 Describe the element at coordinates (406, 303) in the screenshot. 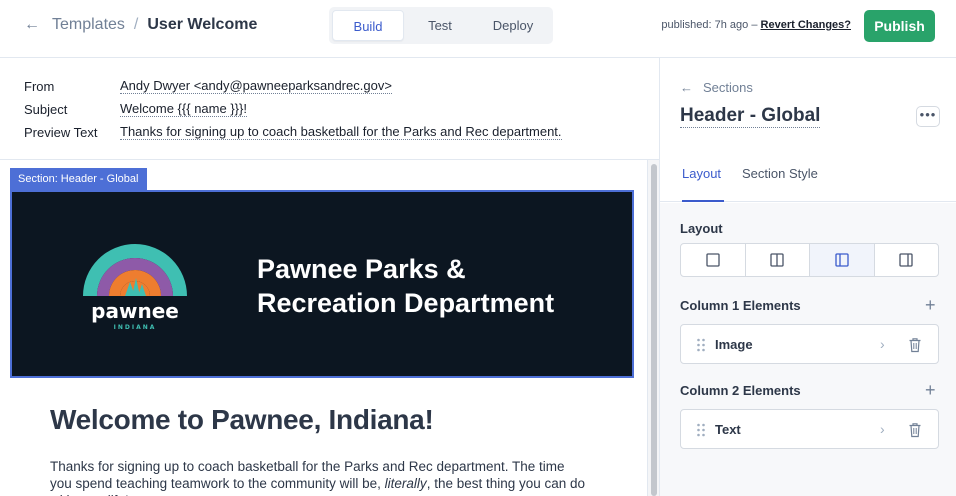

I see `hero-title-line-2: Recreation Department` at that location.